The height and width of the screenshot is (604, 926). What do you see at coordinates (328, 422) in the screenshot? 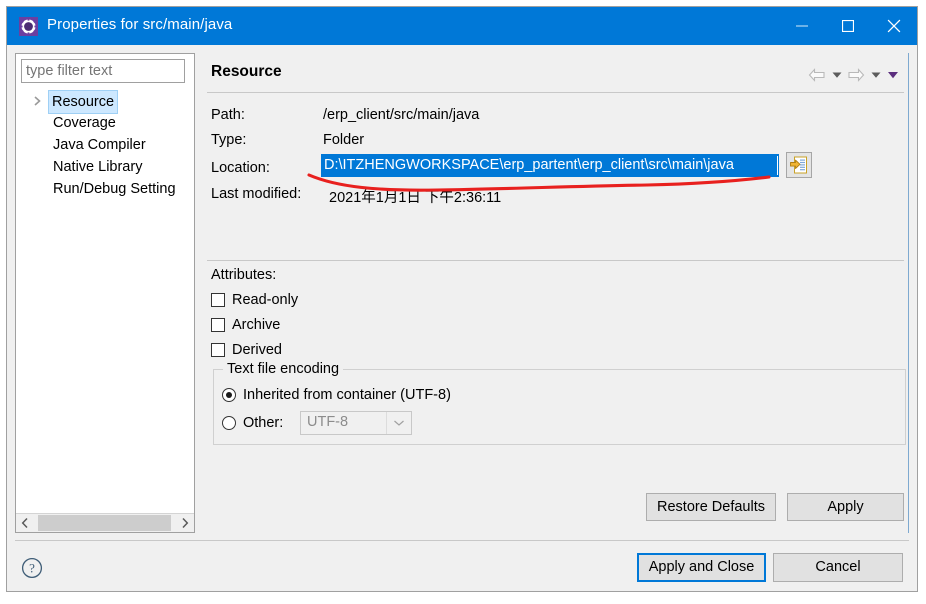
I see `encoding-selected-value: UTF-8` at bounding box center [328, 422].